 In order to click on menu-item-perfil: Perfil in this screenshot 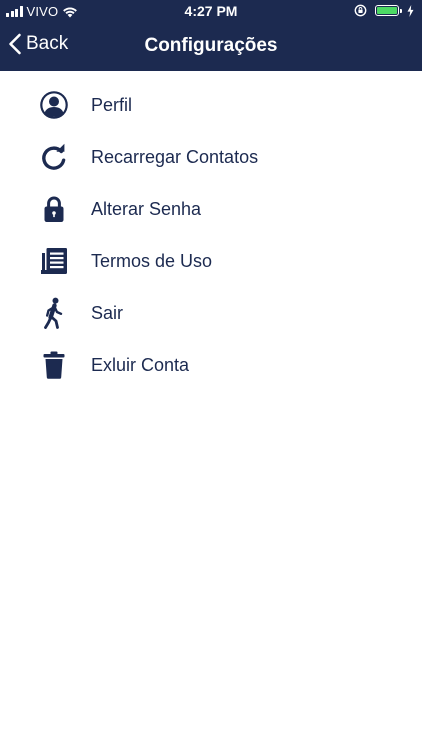, I will do `click(211, 105)`.